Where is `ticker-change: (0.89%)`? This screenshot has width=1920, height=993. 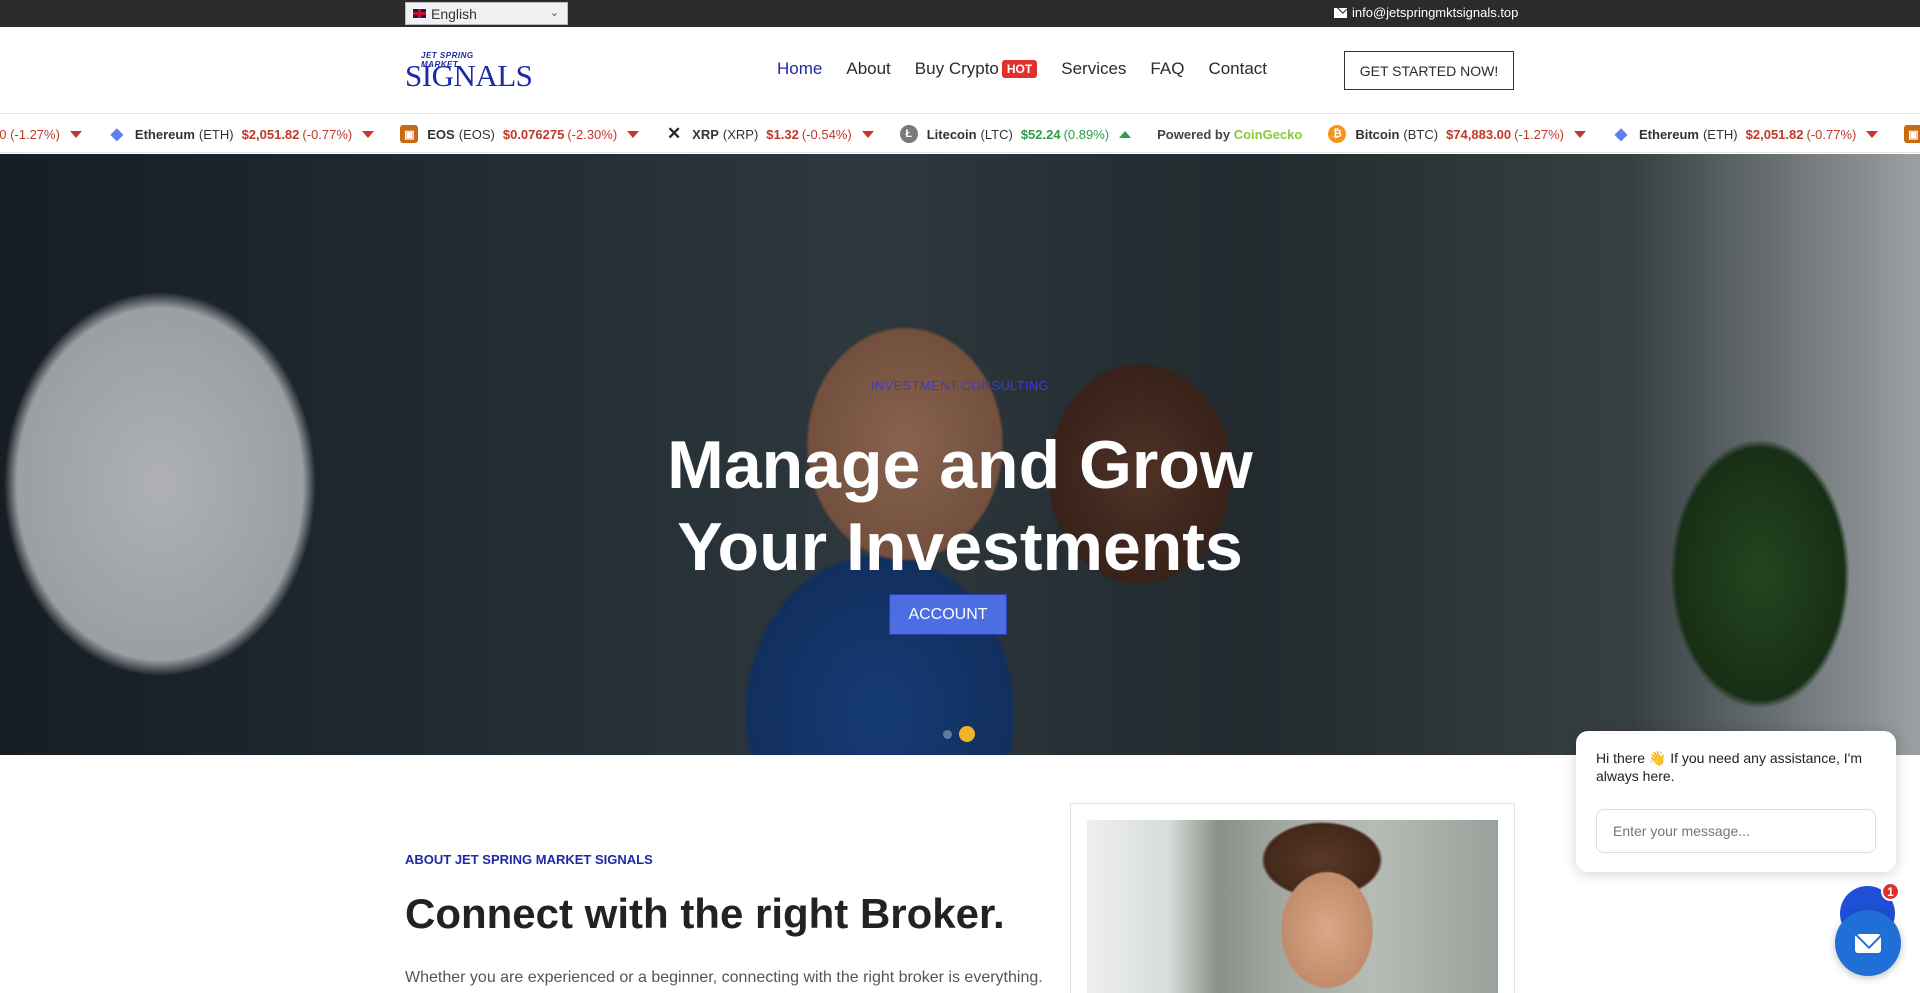 ticker-change: (0.89%) is located at coordinates (1086, 134).